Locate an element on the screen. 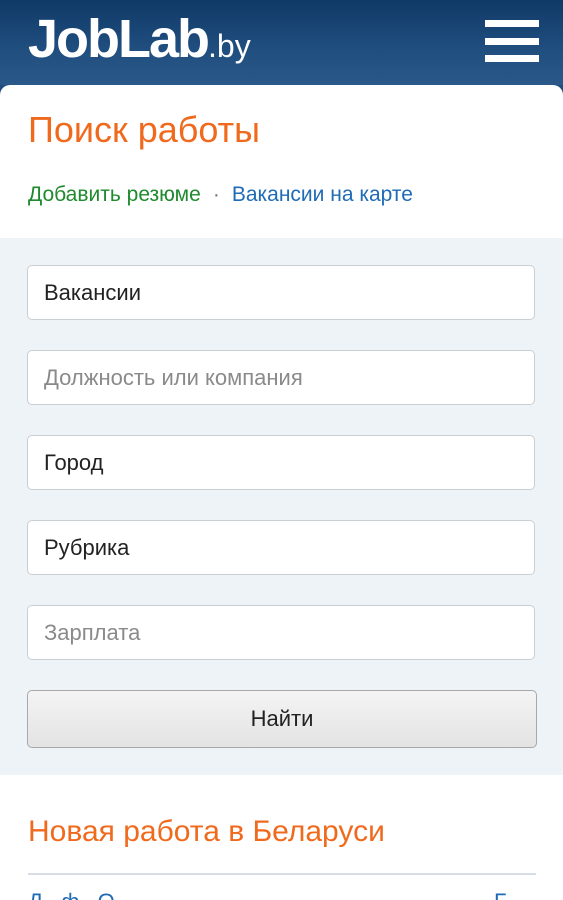  logo-text: JobLab is located at coordinates (119, 39).